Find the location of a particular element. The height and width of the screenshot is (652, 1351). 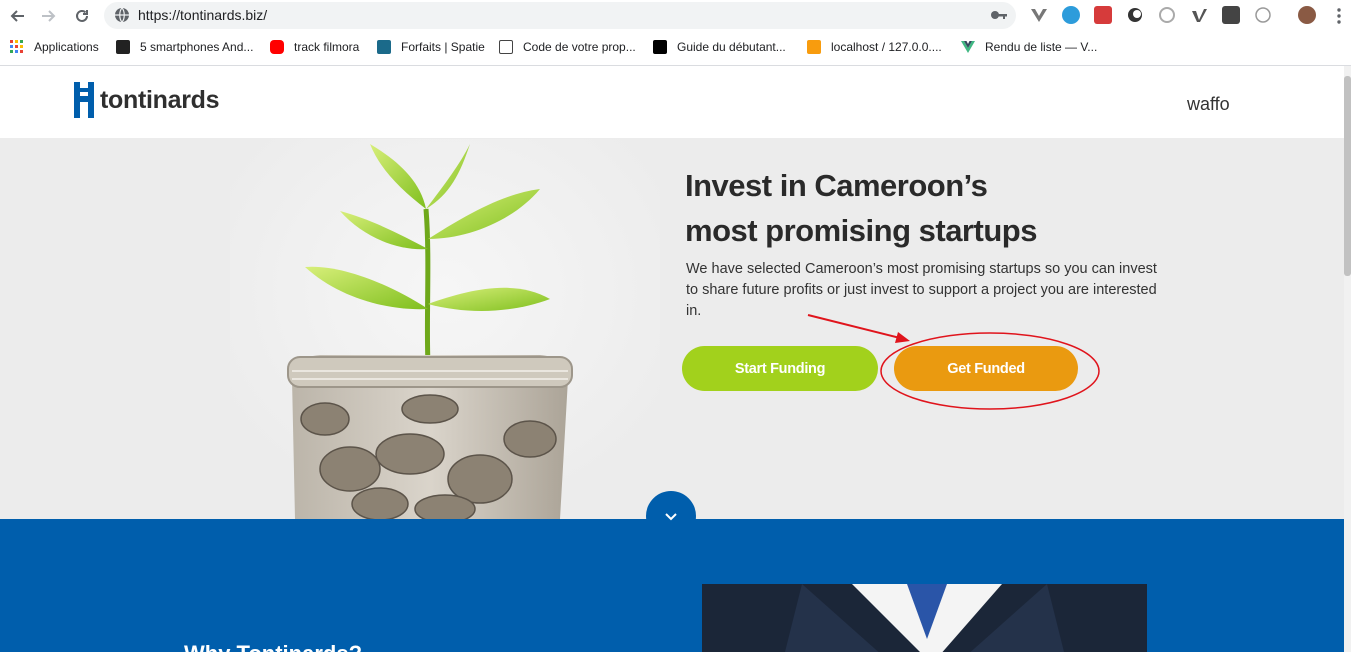

globe-icon is located at coordinates (122, 15).